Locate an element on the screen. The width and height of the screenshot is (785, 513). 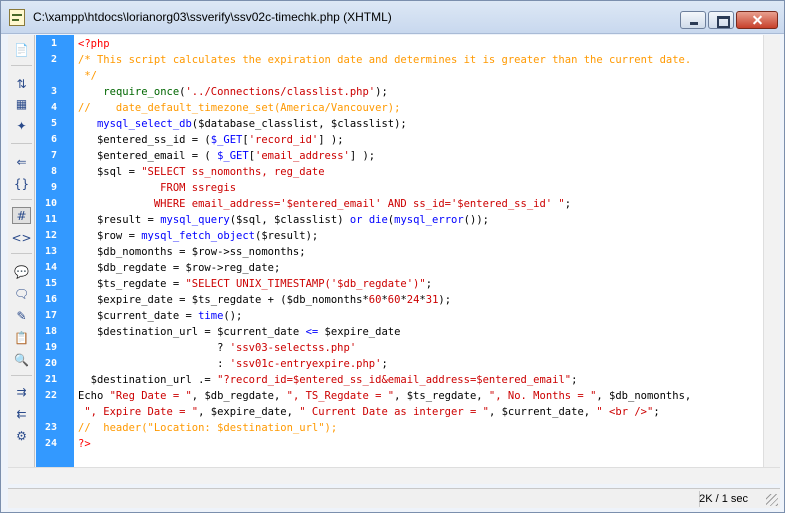
code-token: ($result); is located at coordinates (287, 236).